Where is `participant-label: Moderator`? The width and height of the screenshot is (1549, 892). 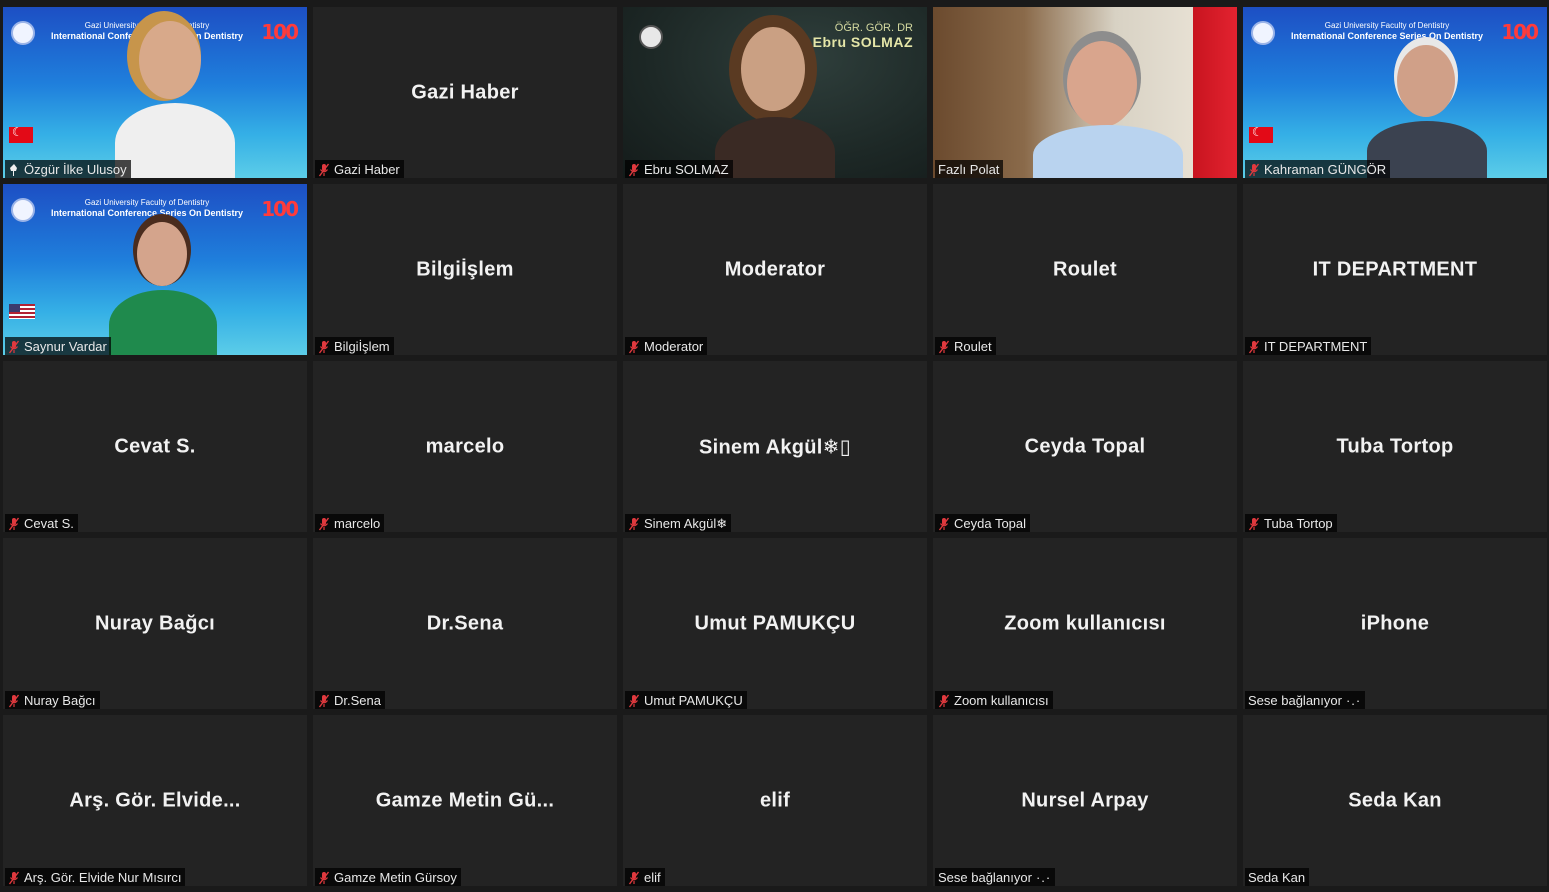 participant-label: Moderator is located at coordinates (666, 346).